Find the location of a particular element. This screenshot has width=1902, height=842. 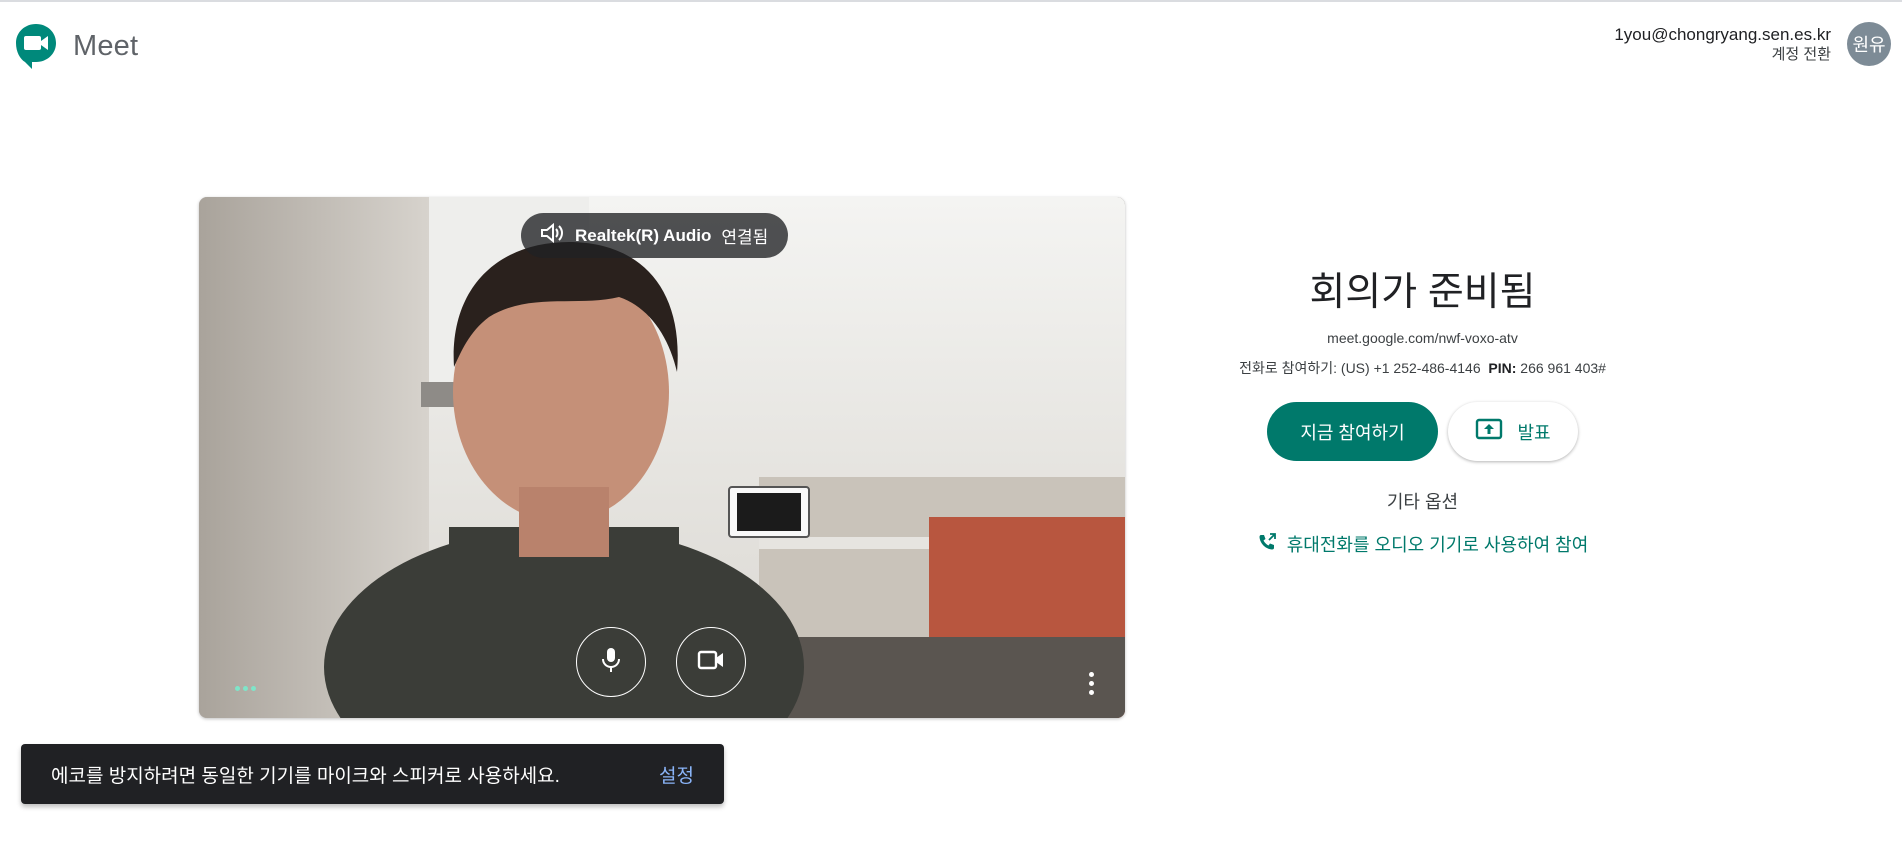

camera-toggle-button is located at coordinates (711, 662).